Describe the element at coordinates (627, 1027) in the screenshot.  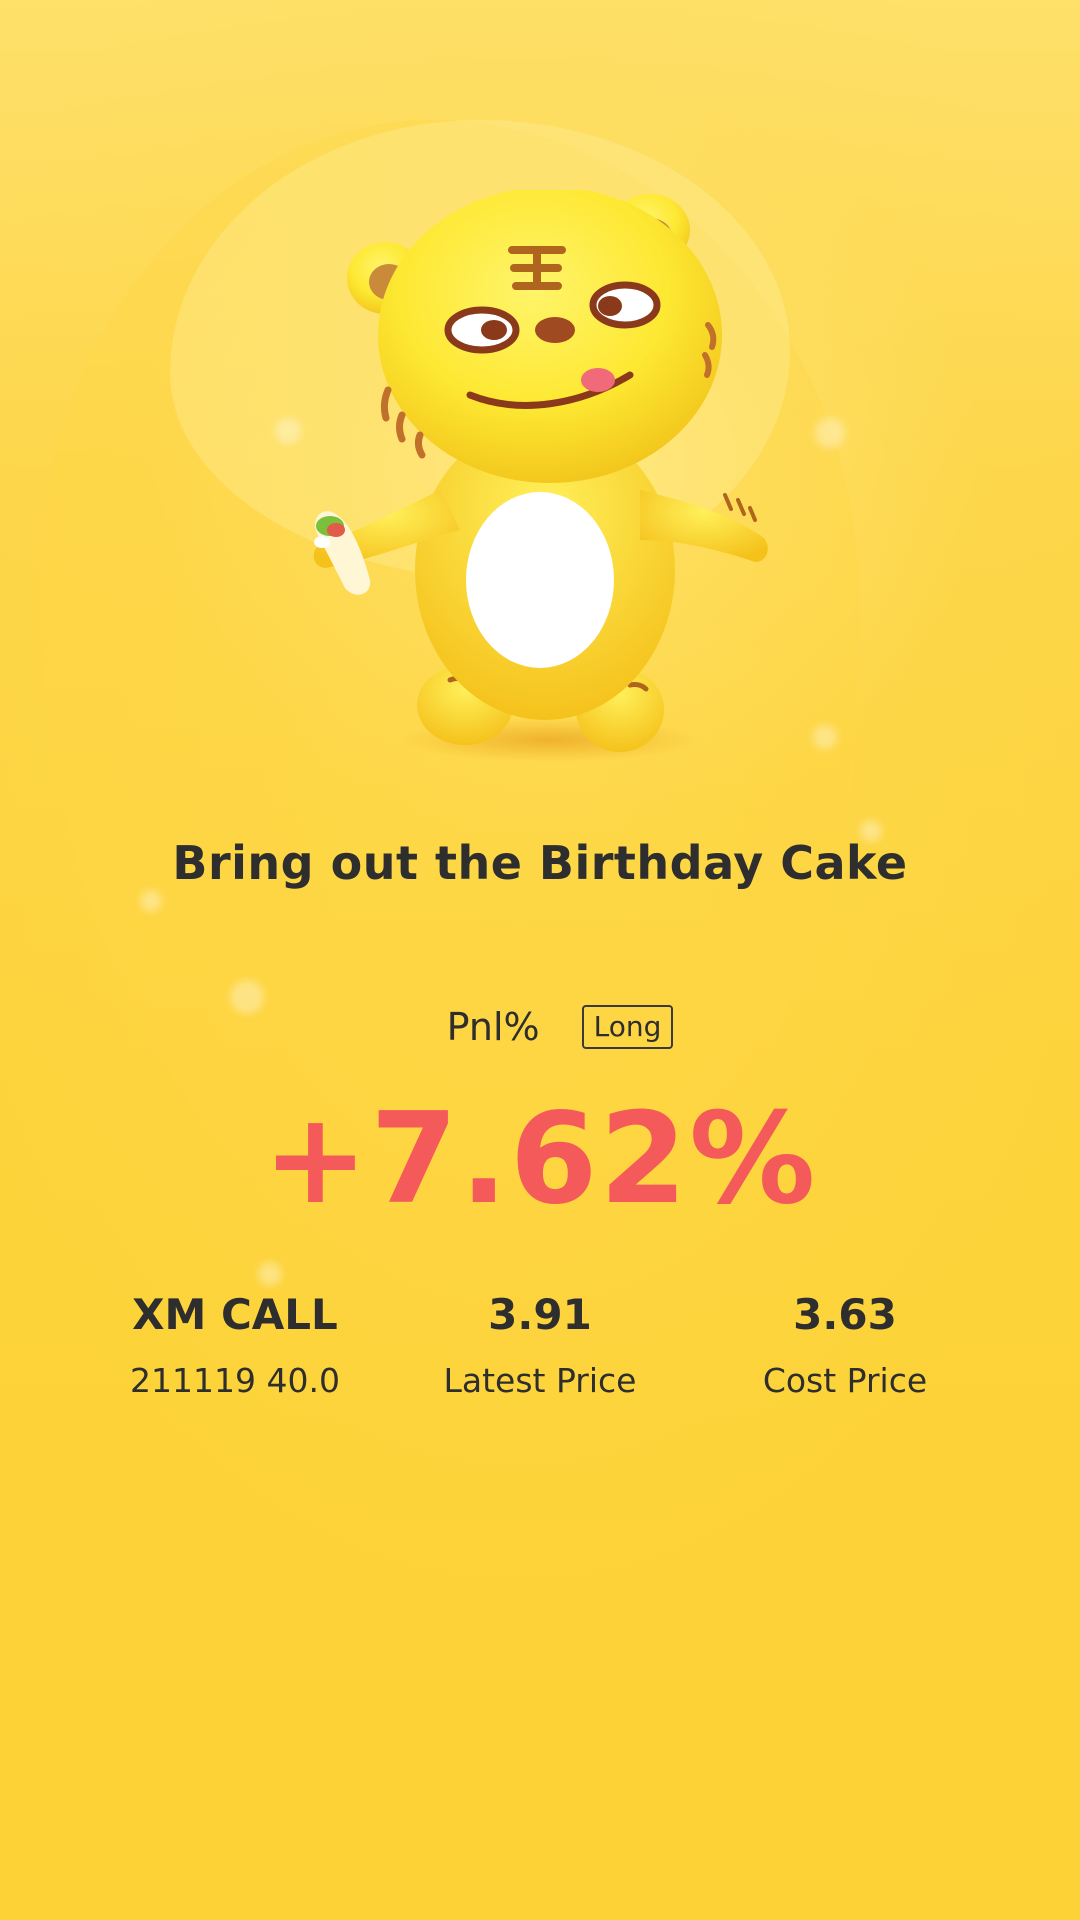
I see `position-badge: Long` at that location.